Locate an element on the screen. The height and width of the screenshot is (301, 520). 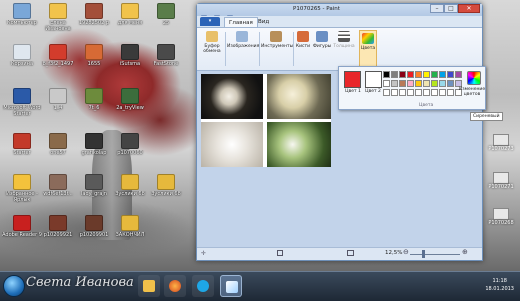
desktop-icon-user-folder: Елена Ивановна is located at coordinates (58, 22).